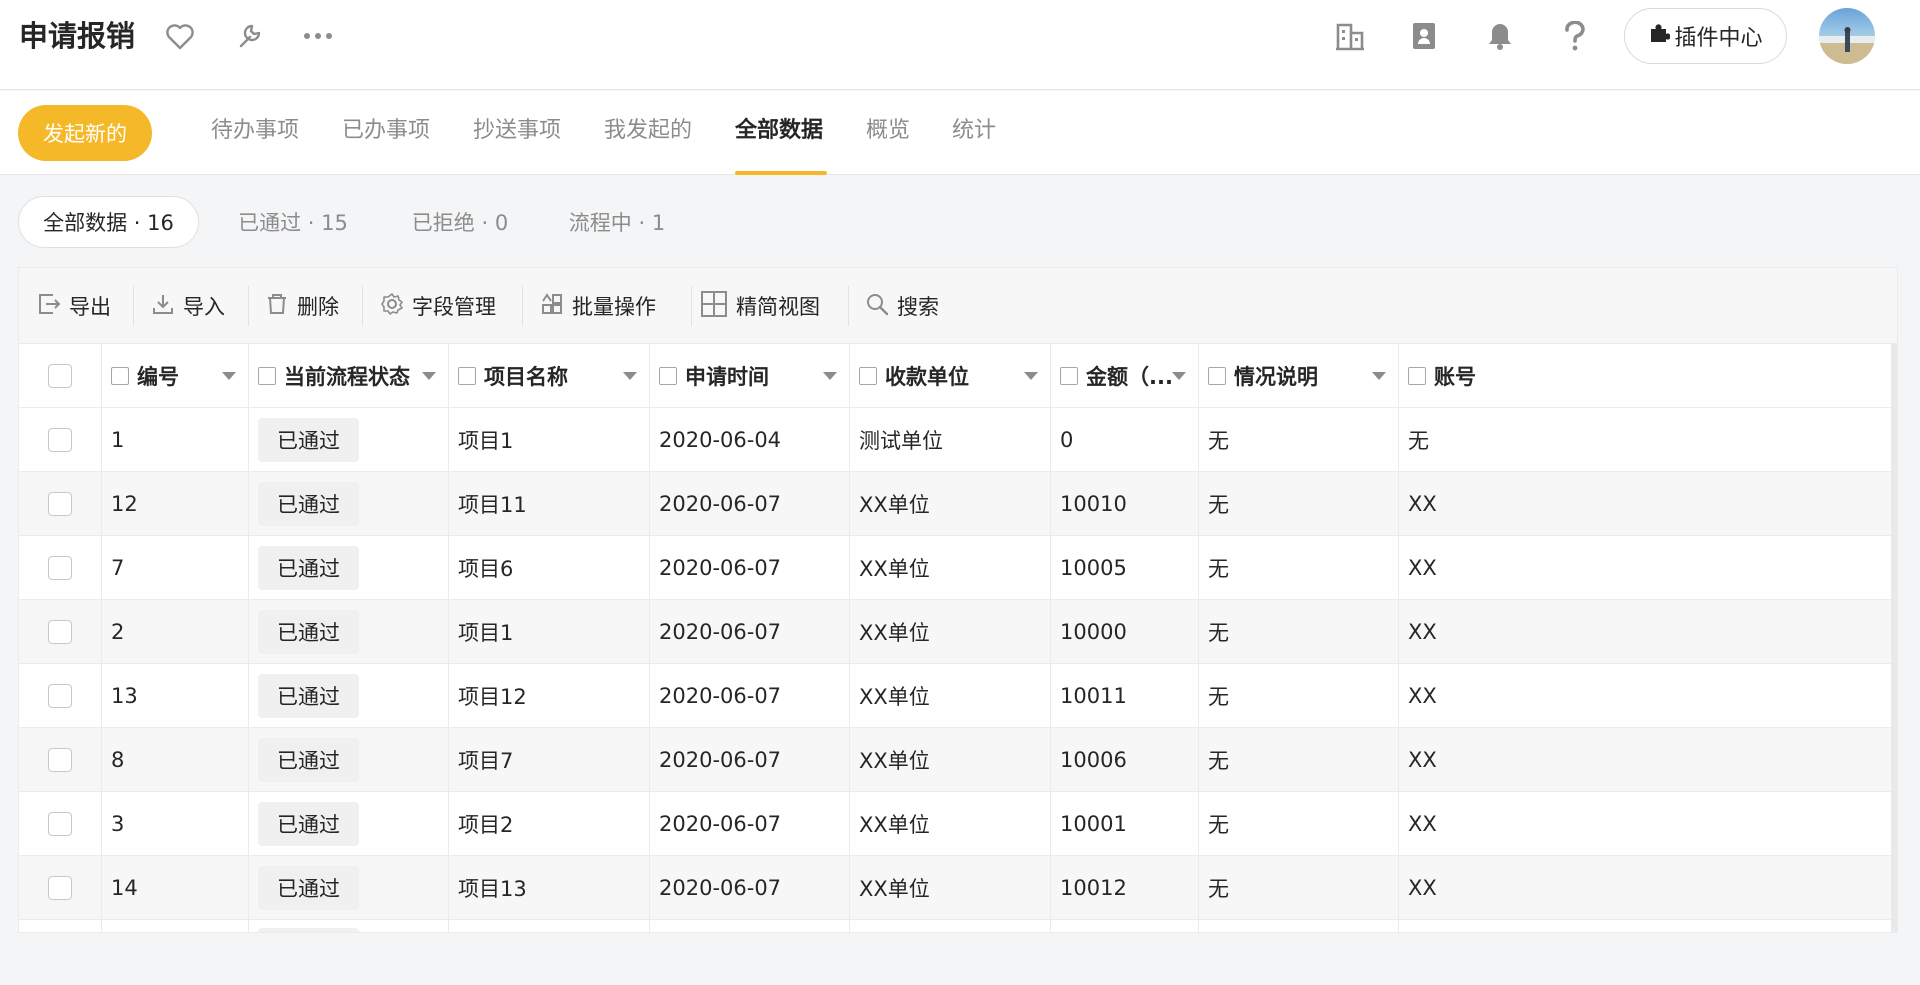 Image resolution: width=1920 pixels, height=985 pixels. I want to click on cell-project: 项目12, so click(548, 695).